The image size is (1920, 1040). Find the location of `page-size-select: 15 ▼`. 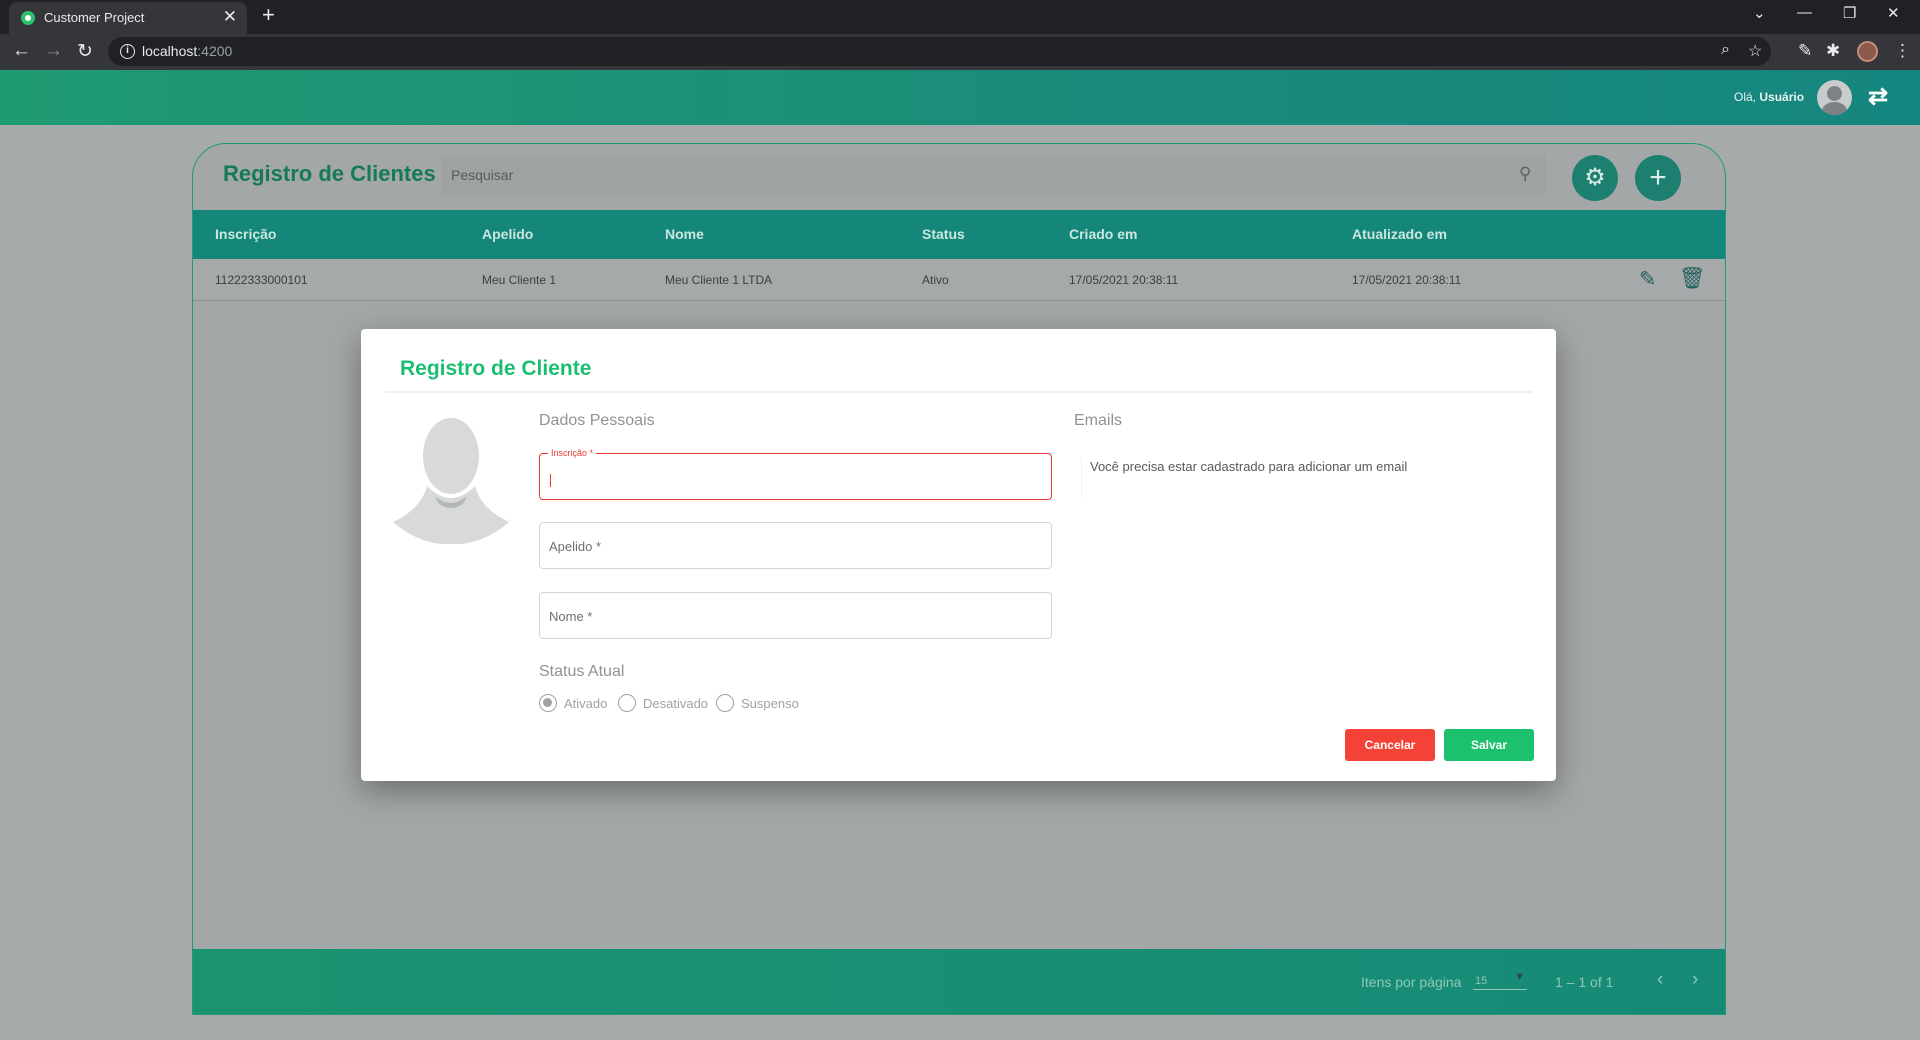

page-size-select: 15 ▼ is located at coordinates (1500, 980).